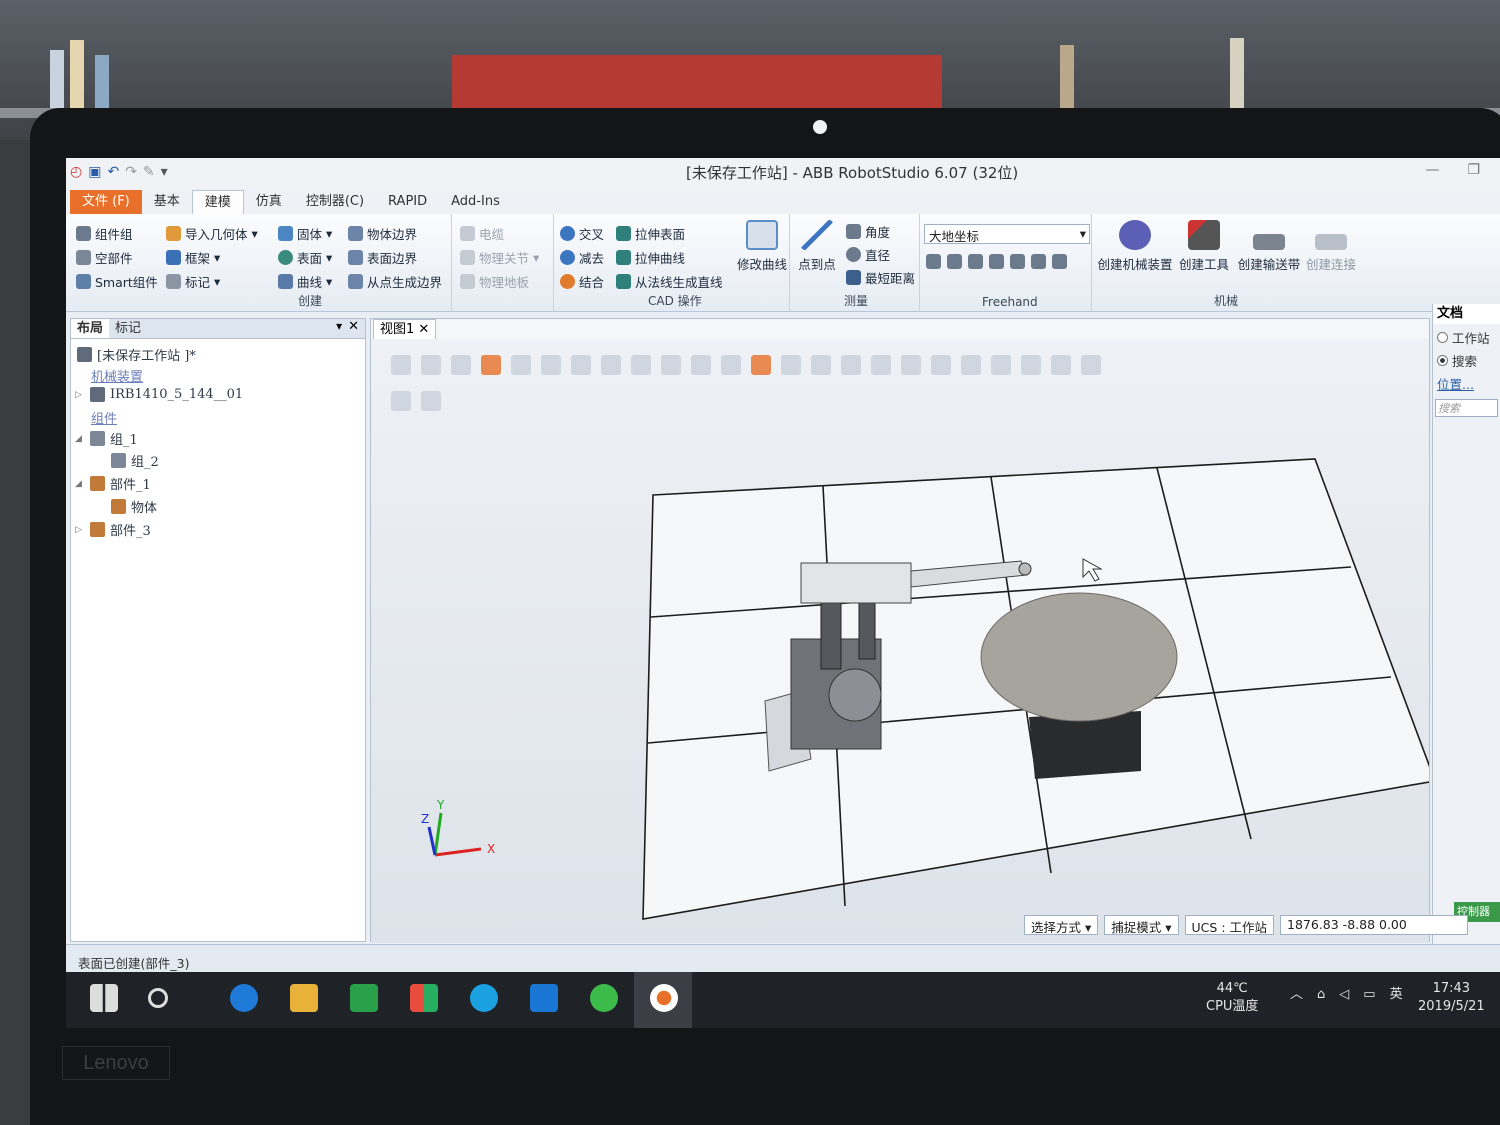 The image size is (1500, 1125). Describe the element at coordinates (1466, 408) in the screenshot. I see `documents-search-input: 搜索` at that location.